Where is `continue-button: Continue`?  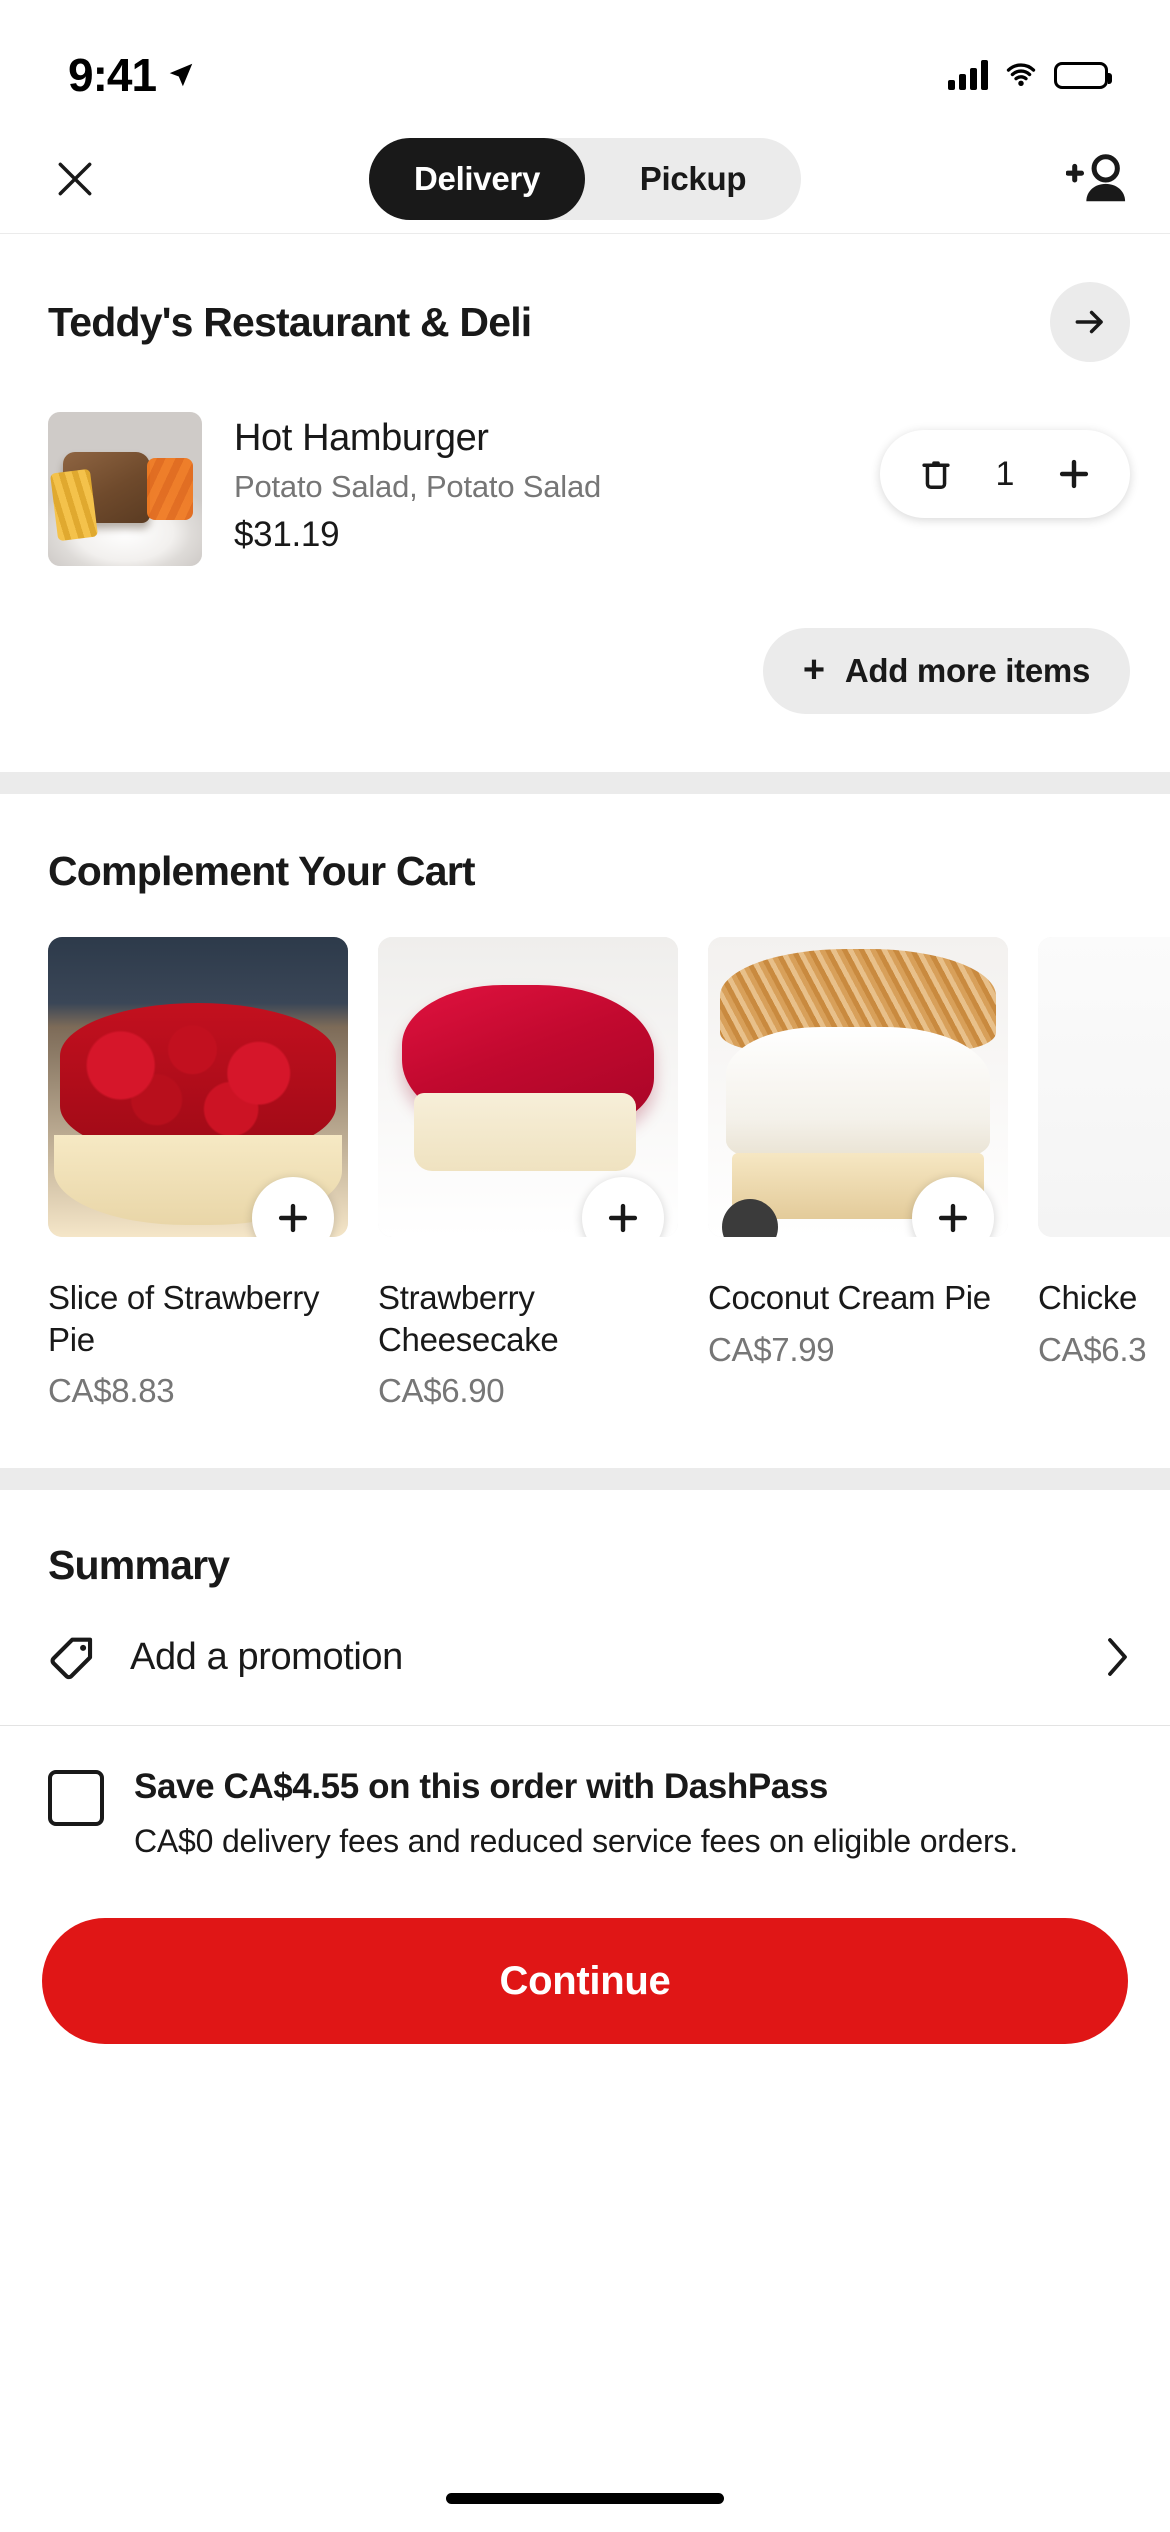 continue-button: Continue is located at coordinates (585, 1981).